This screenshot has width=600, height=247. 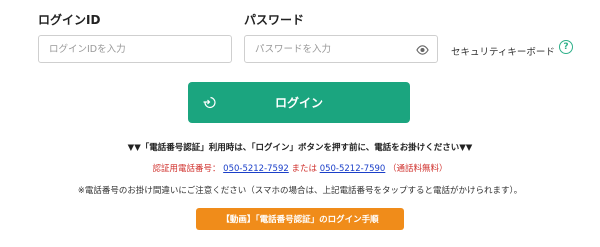 I want to click on login-id-field, so click(x=135, y=49).